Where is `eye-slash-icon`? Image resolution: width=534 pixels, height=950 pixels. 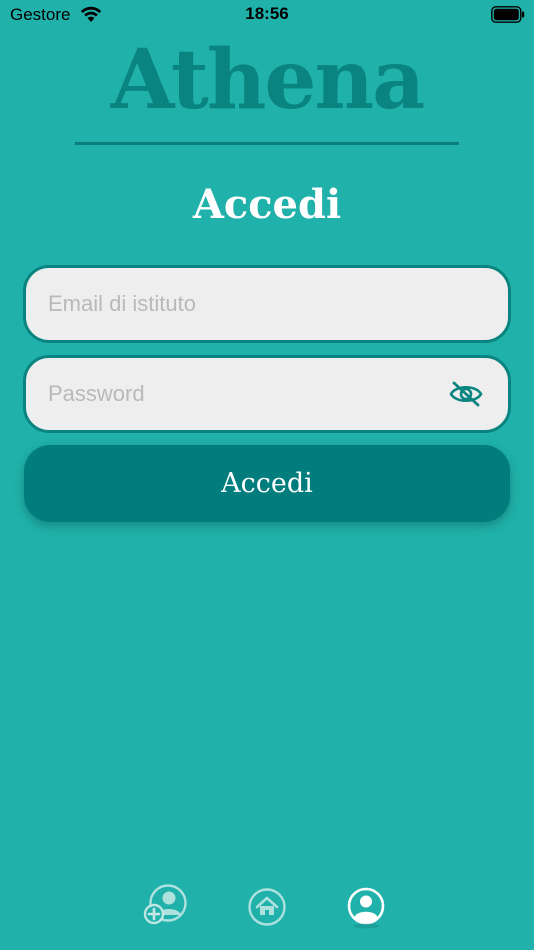
eye-slash-icon is located at coordinates (466, 394).